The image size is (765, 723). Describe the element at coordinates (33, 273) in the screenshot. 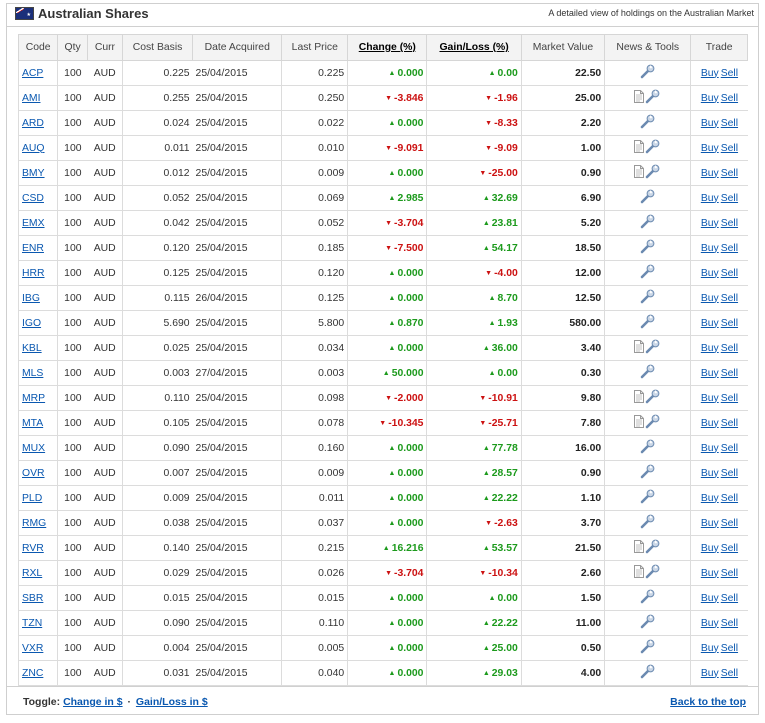

I see `stock-code-link: HRR` at that location.